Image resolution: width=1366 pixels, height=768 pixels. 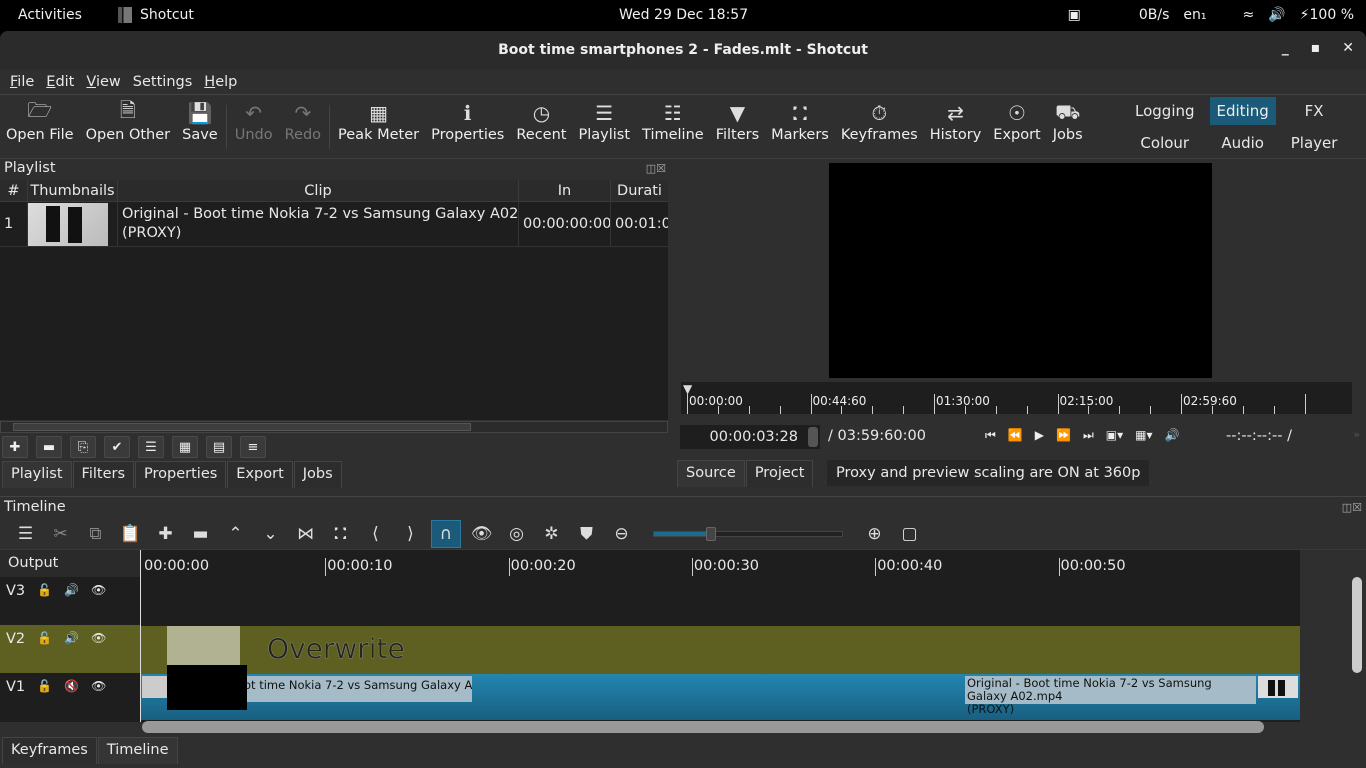 What do you see at coordinates (956, 121) in the screenshot?
I see `history-button: ⇄ History` at bounding box center [956, 121].